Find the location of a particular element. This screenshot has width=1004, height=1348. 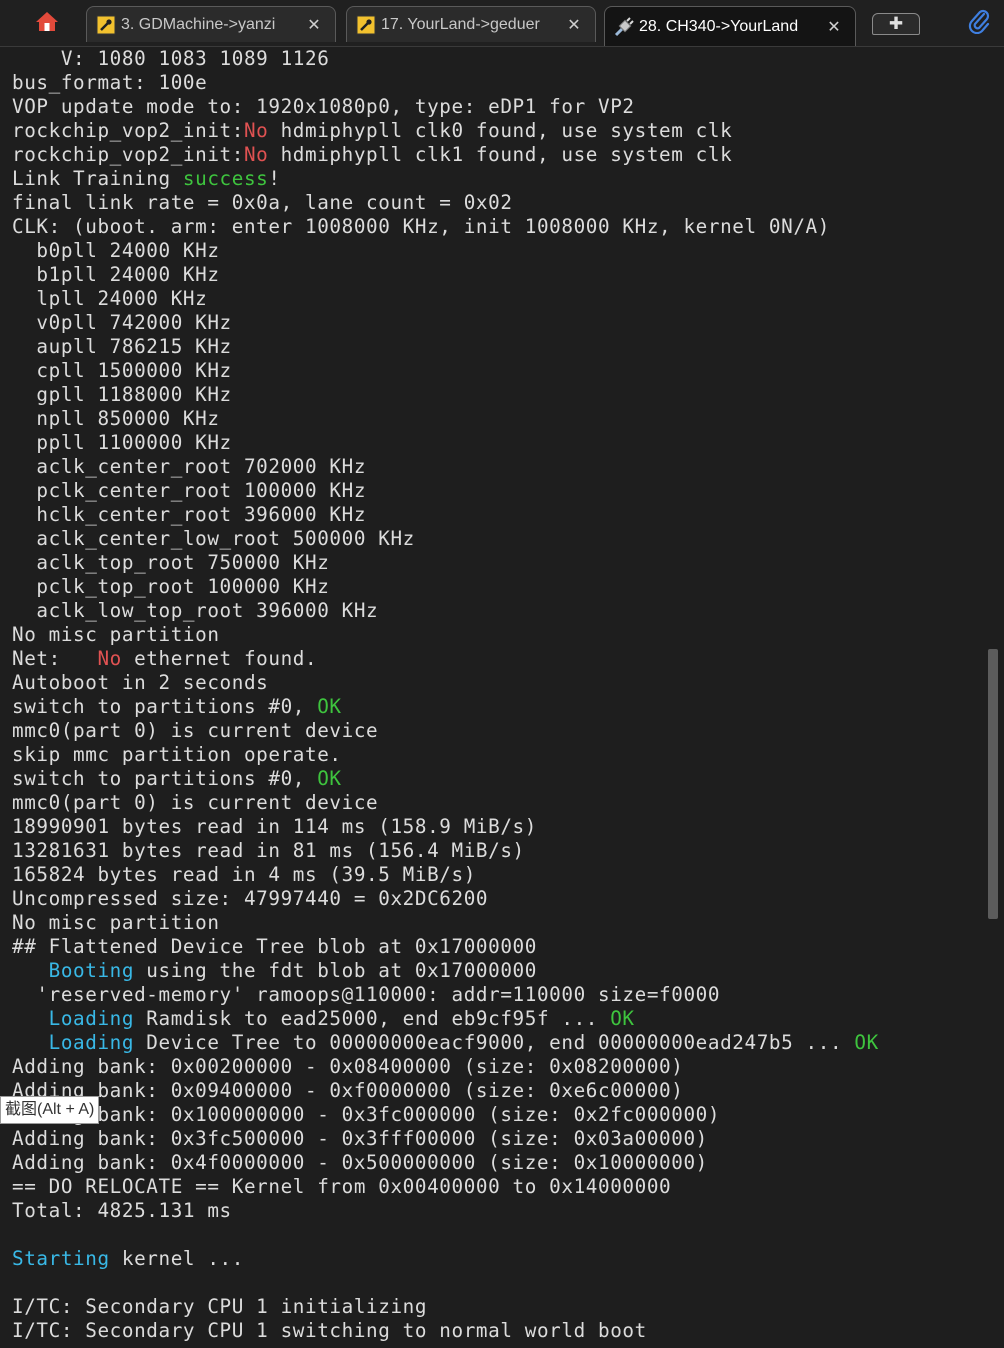

terminal-line: v0pll 742000 KHz is located at coordinates (122, 323).